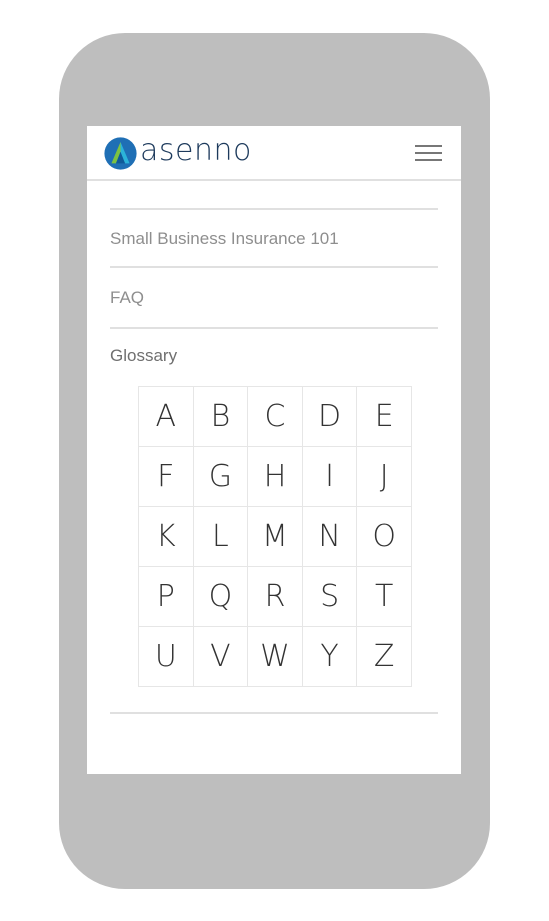  Describe the element at coordinates (274, 153) in the screenshot. I see `site-header: asenno` at that location.